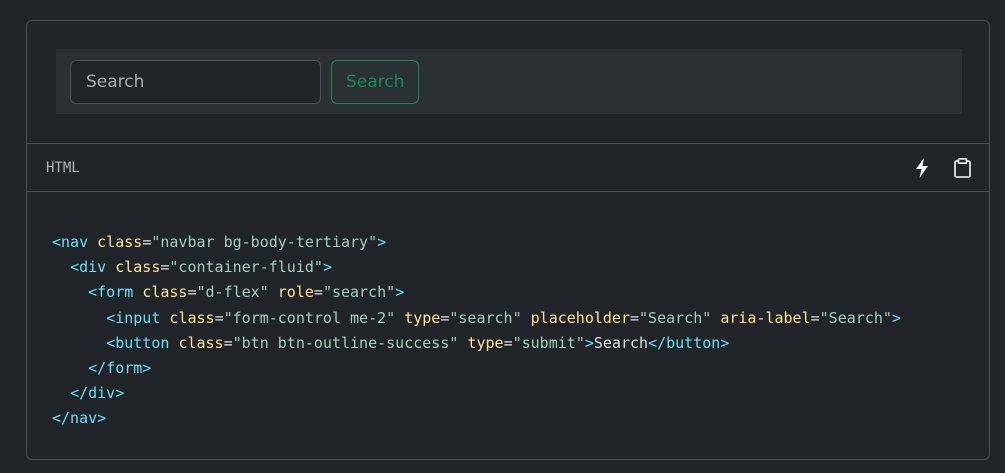 The width and height of the screenshot is (1005, 473). I want to click on code-string: "navbar bg-body-tertiary", so click(264, 242).